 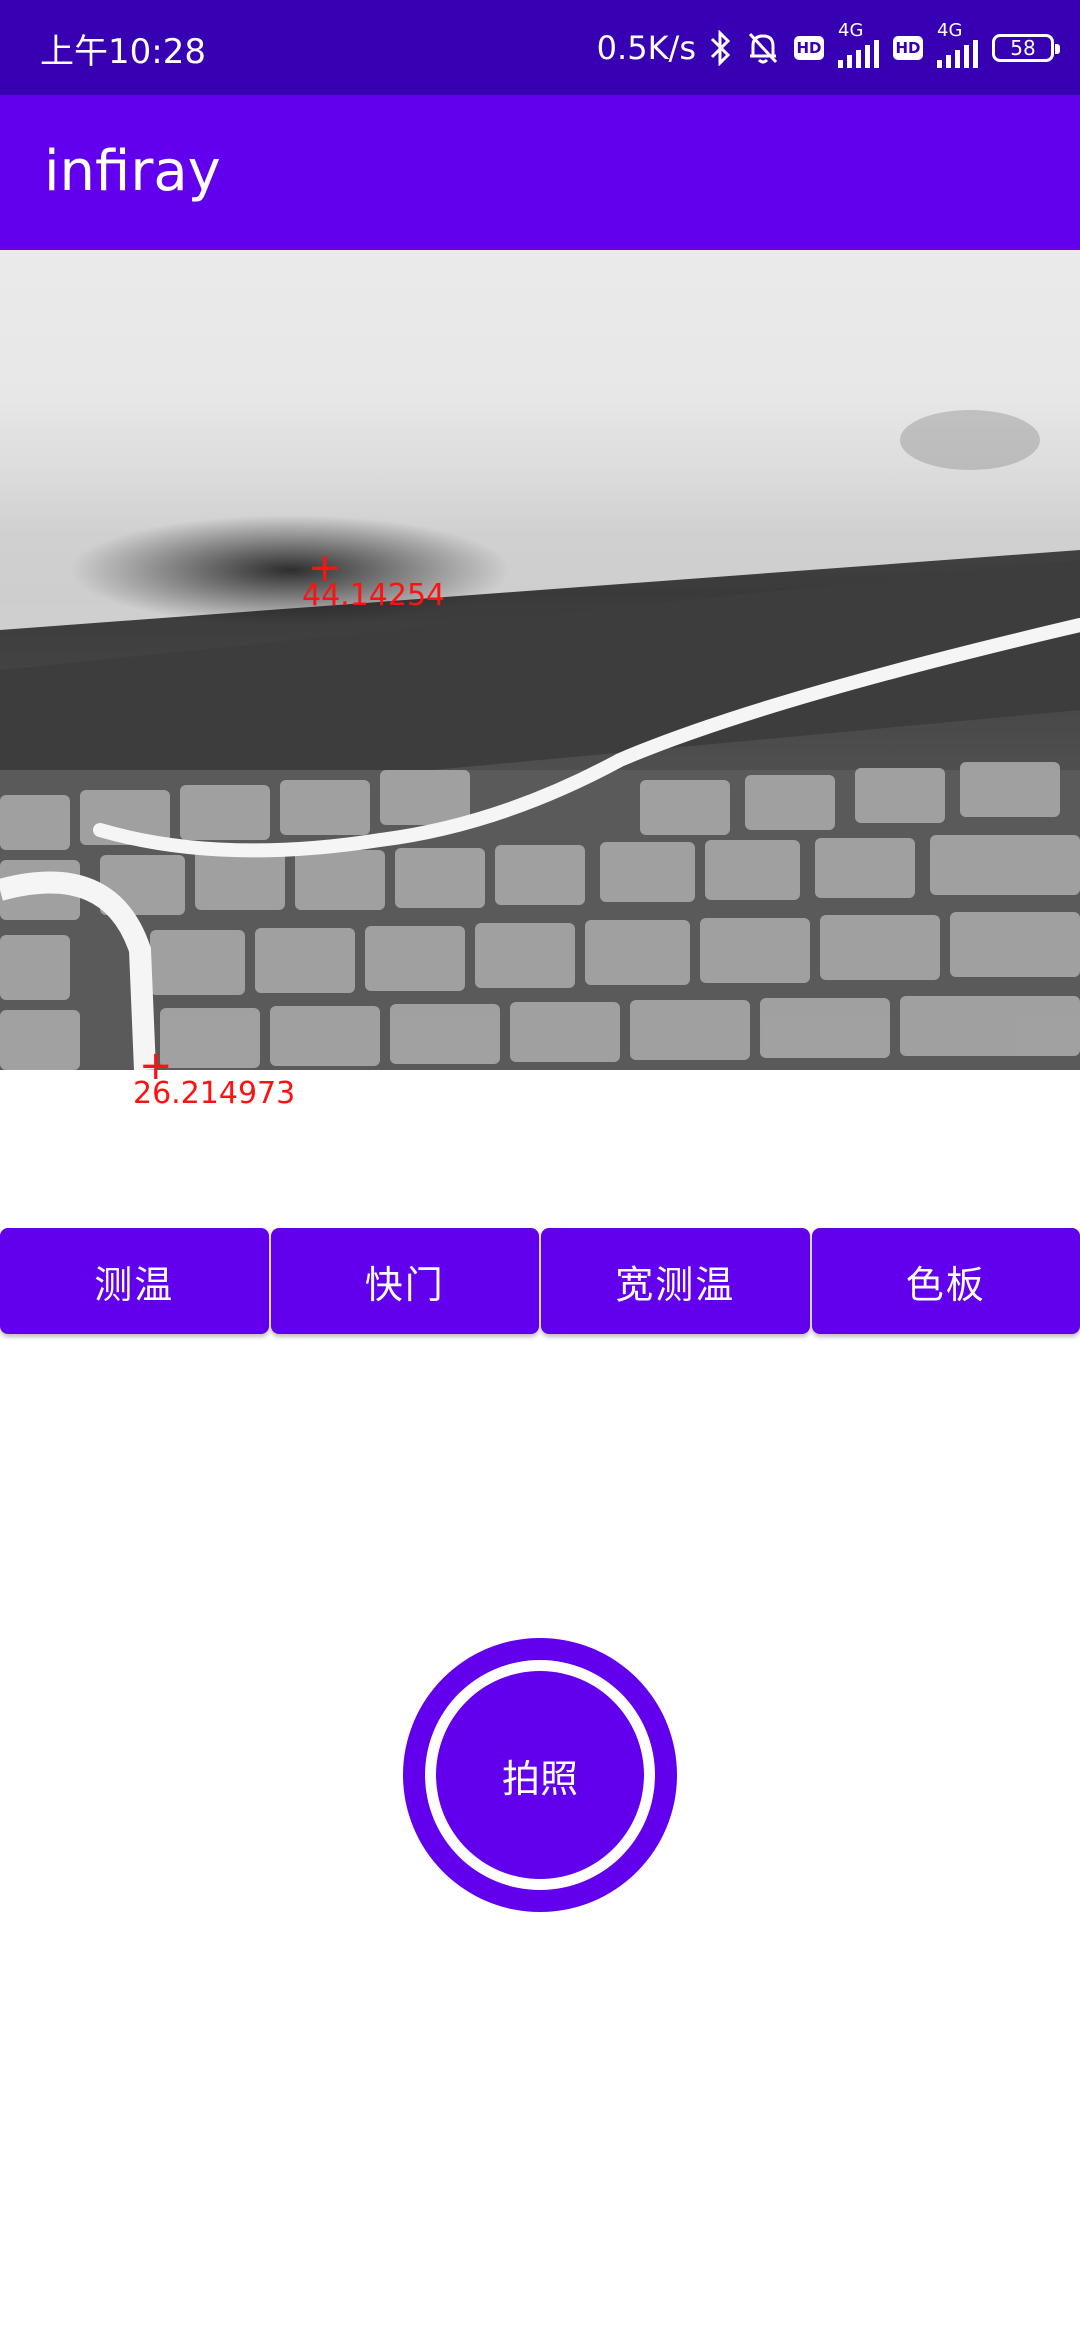 What do you see at coordinates (858, 44) in the screenshot?
I see `signal-icon: 4G` at bounding box center [858, 44].